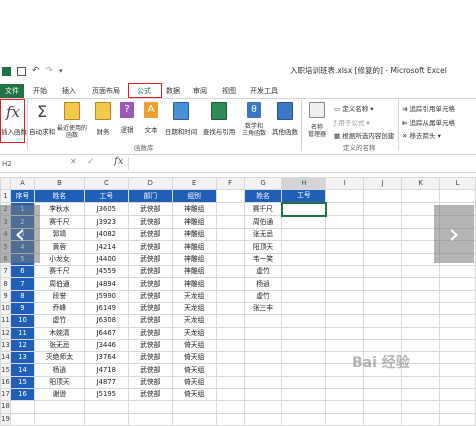  What do you see at coordinates (20, 234) in the screenshot?
I see `prev-slide-arrow: ‹` at bounding box center [20, 234].